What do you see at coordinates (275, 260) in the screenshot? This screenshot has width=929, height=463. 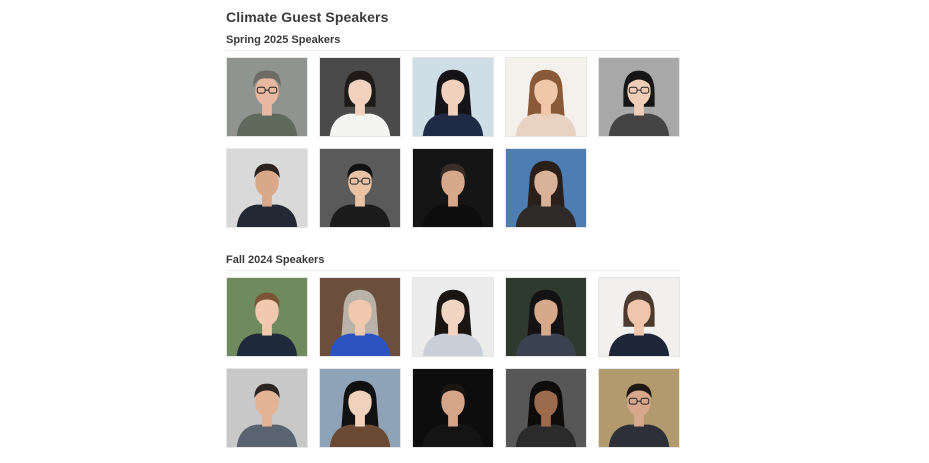 I see `section-heading-fall-2024: Fall 2024 Speakers` at bounding box center [275, 260].